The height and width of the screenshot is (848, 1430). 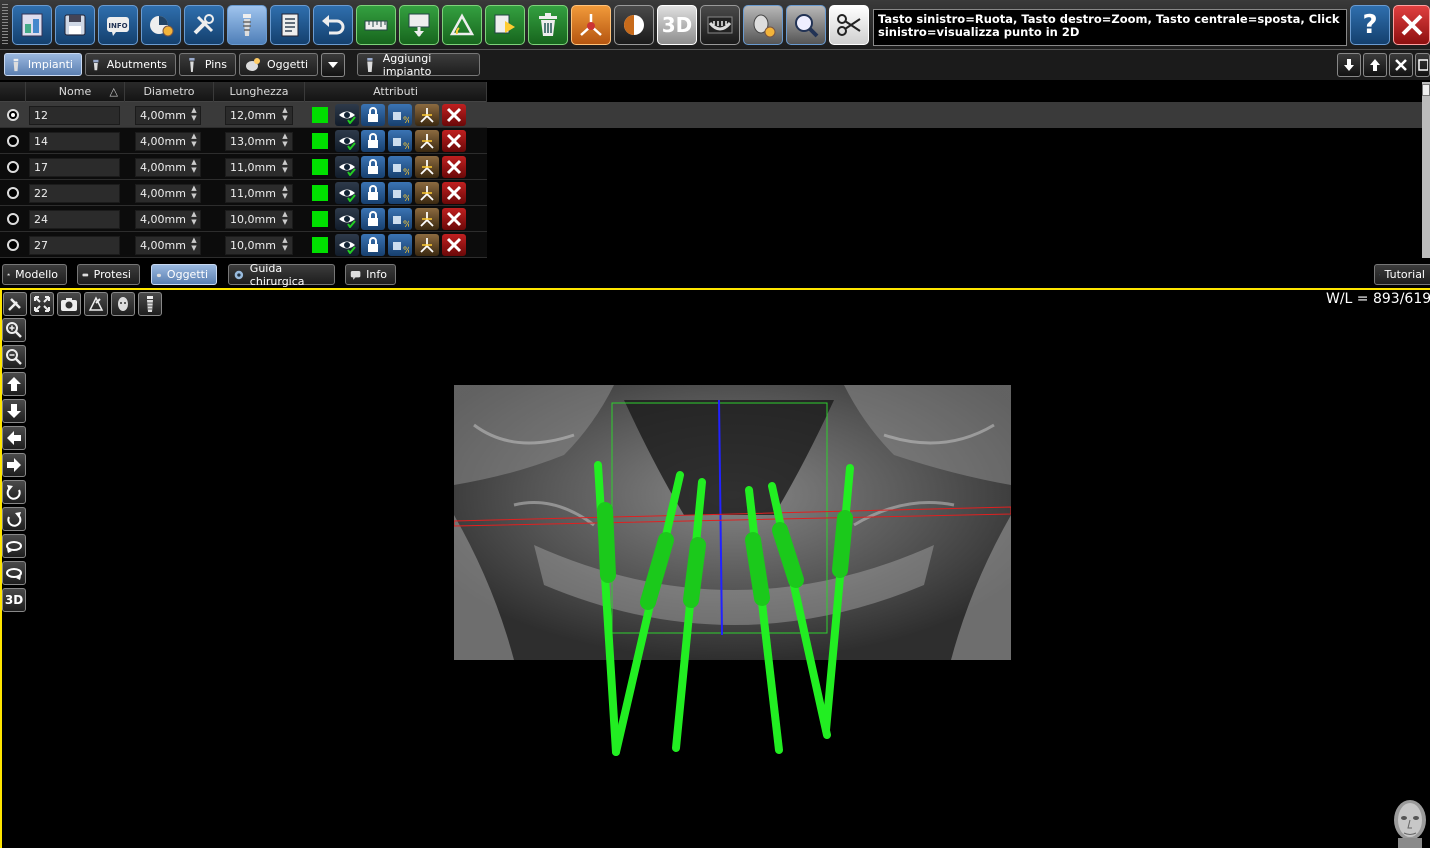 I want to click on implant-button, so click(x=247, y=25).